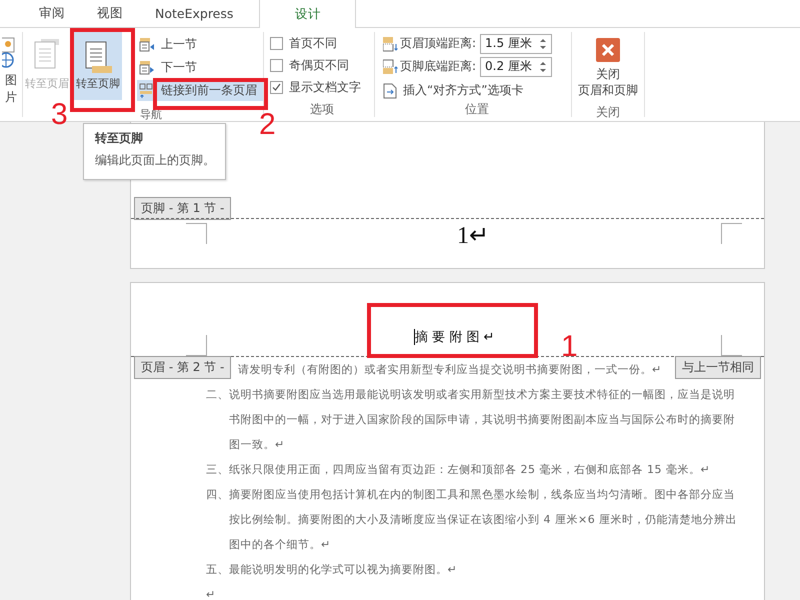 This screenshot has width=800, height=600. What do you see at coordinates (322, 43) in the screenshot?
I see `option-checkbox: 首页不同` at bounding box center [322, 43].